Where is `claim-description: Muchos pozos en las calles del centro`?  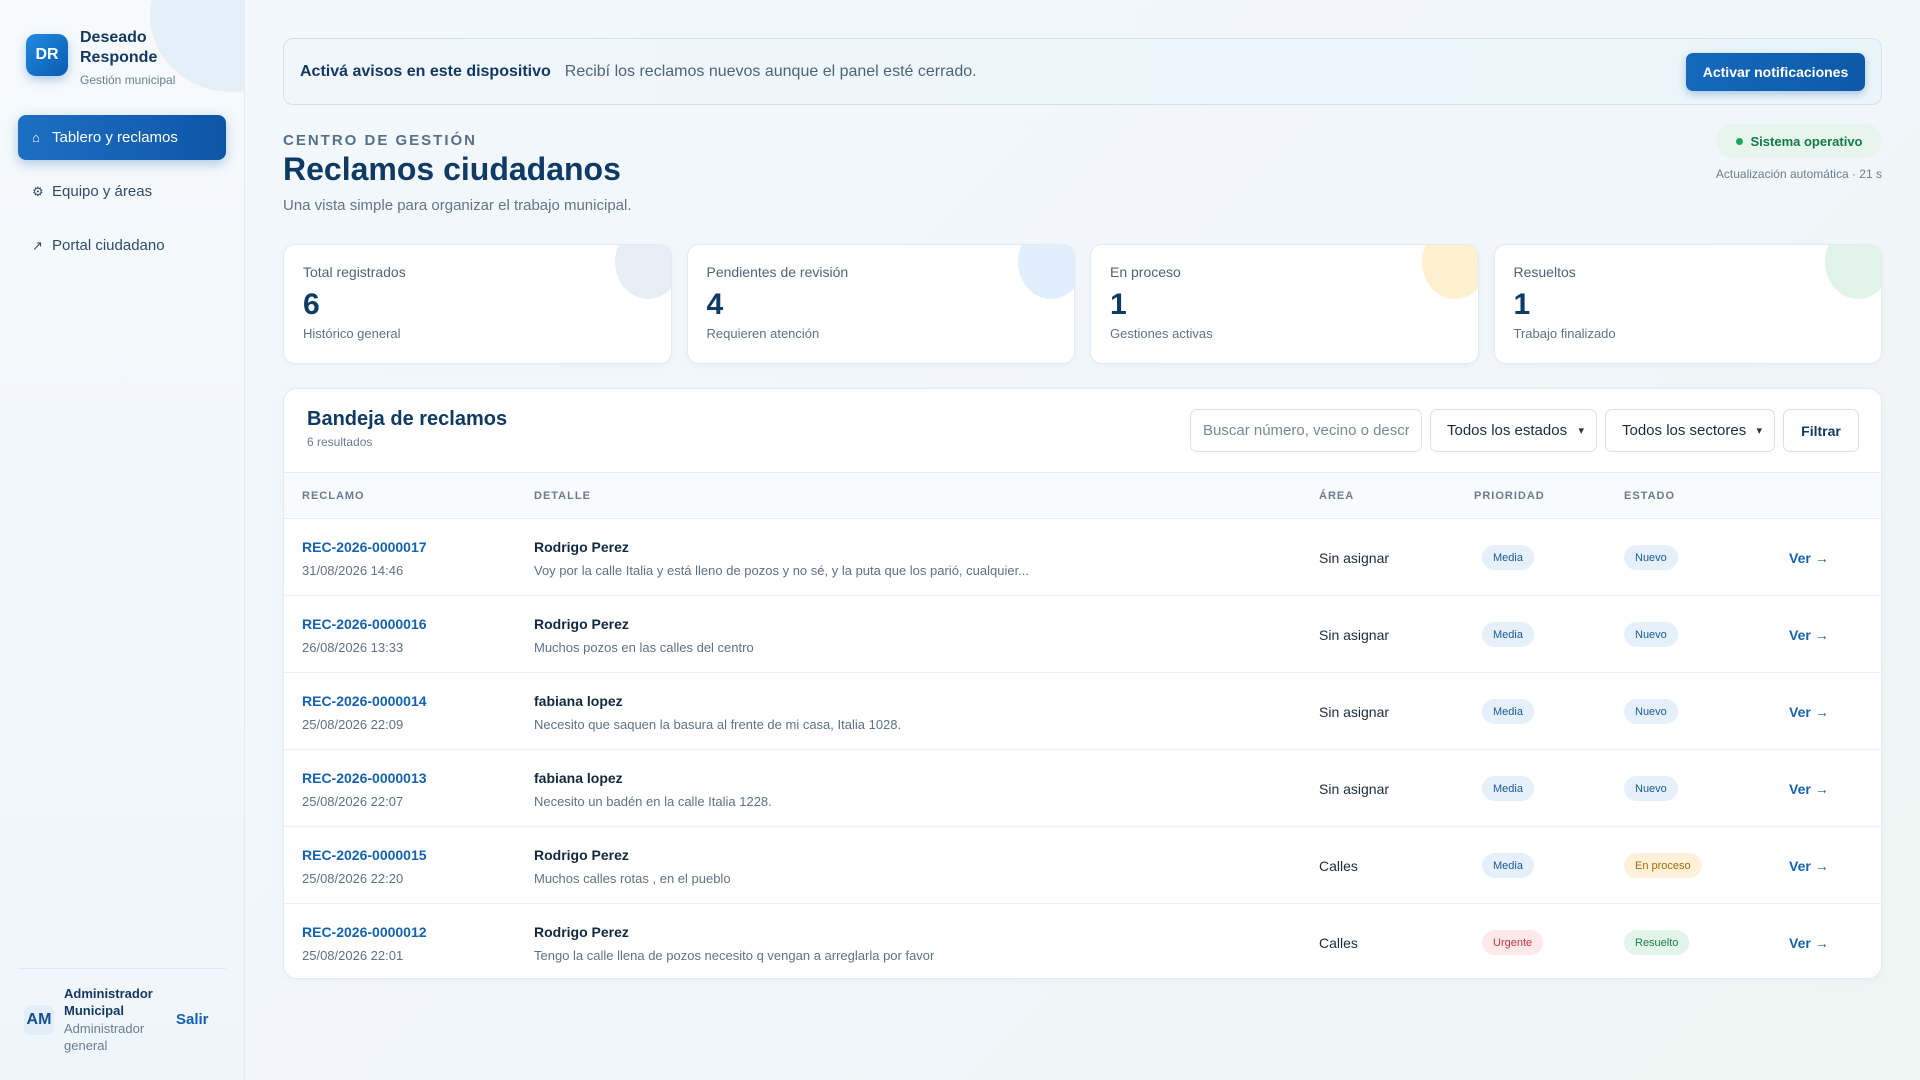 claim-description: Muchos pozos en las calles del centro is located at coordinates (644, 647).